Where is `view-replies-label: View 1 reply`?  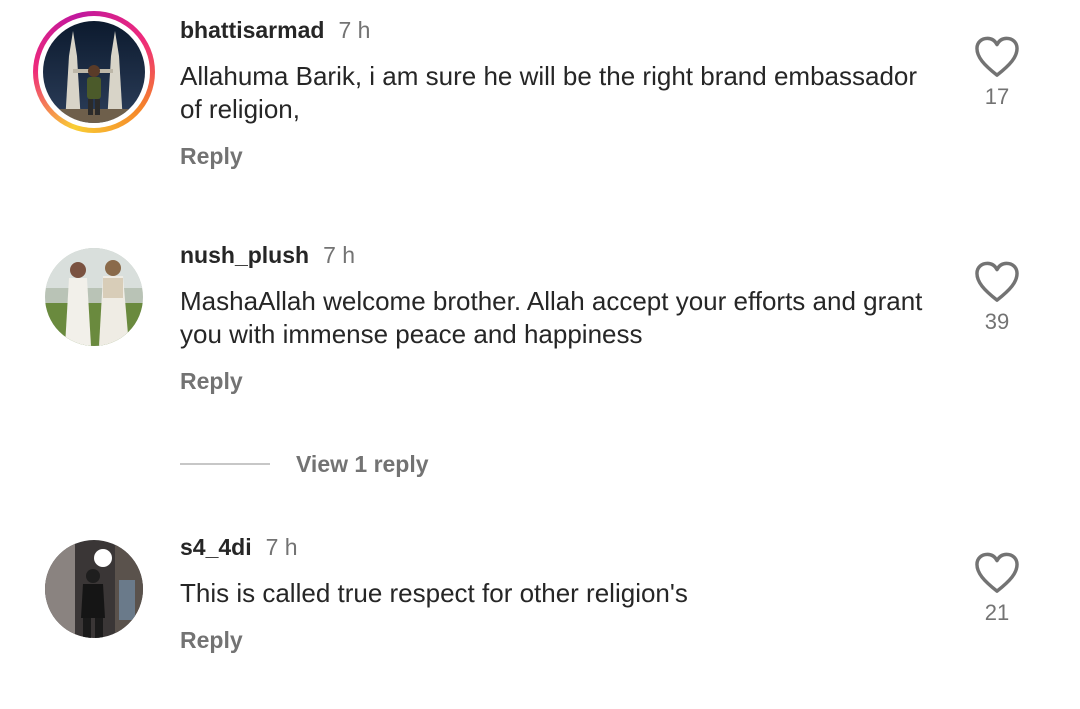
view-replies-label: View 1 reply is located at coordinates (362, 463).